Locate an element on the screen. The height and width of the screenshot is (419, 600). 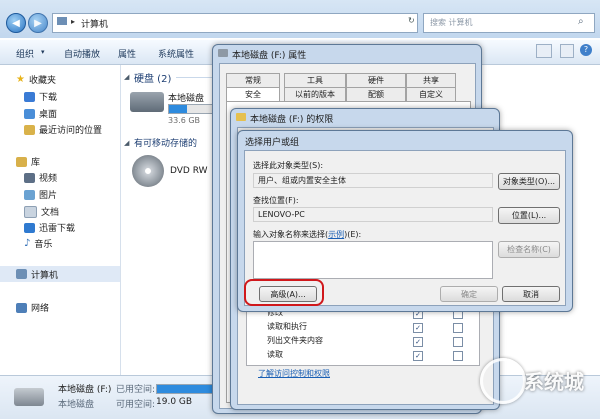
drive1-name: 本地磁盘 is located at coordinates (186, 97).